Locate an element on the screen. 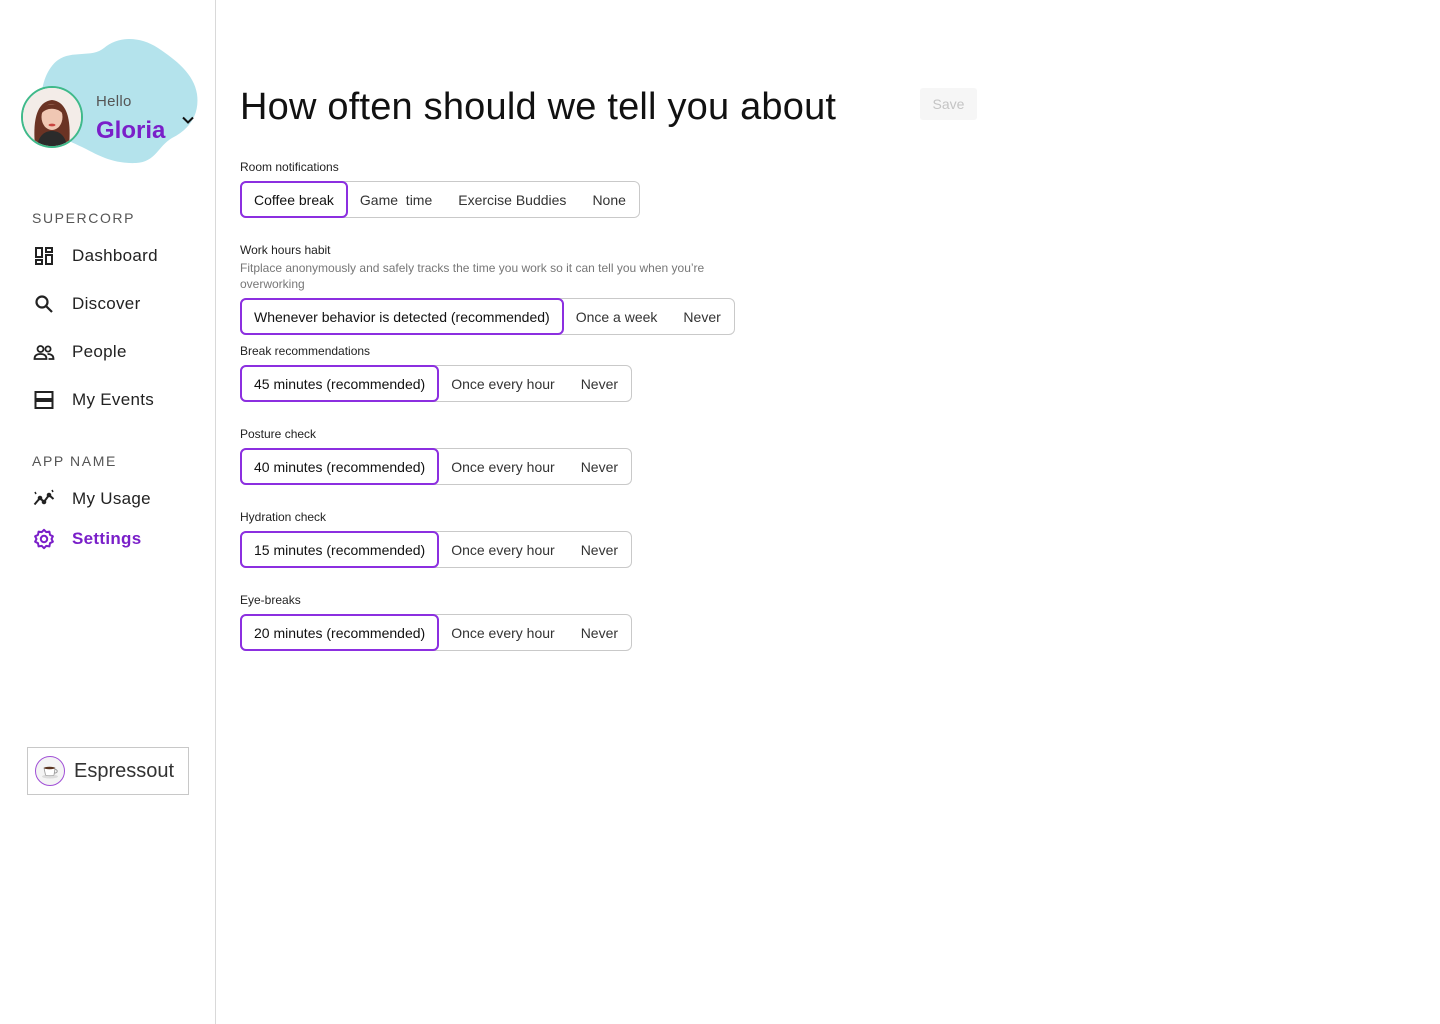 The height and width of the screenshot is (1024, 1440). sidebar-item-label: People is located at coordinates (99, 351).